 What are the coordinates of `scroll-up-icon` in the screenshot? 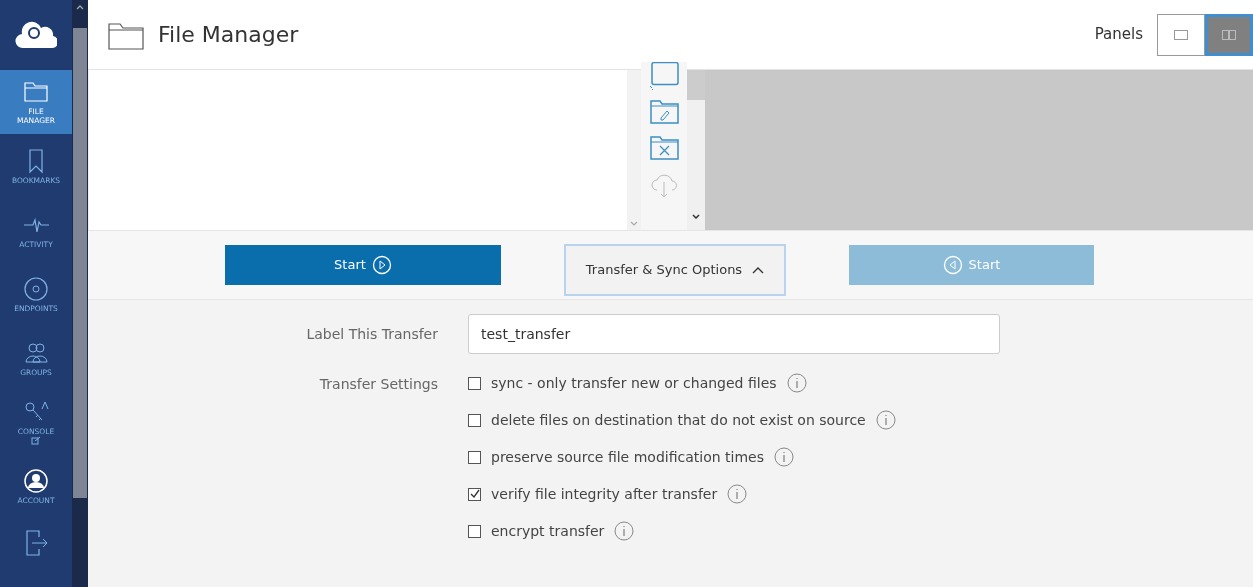 It's located at (80, 7).